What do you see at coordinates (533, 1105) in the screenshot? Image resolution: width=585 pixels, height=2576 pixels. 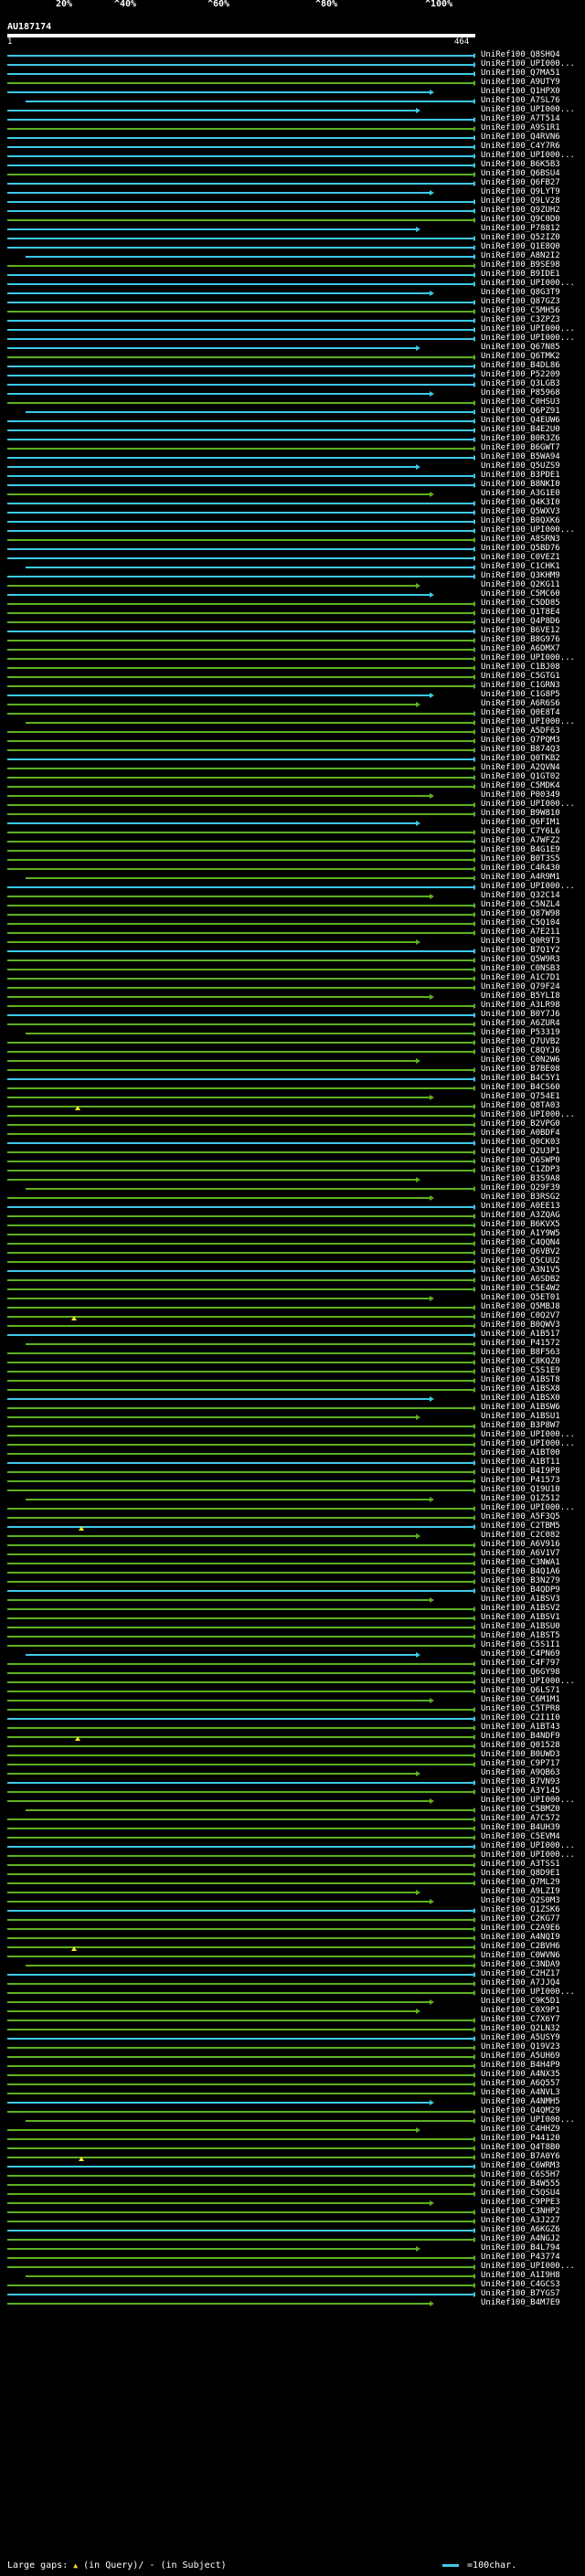 I see `hit-label: UniRef100_Q8TA03` at bounding box center [533, 1105].